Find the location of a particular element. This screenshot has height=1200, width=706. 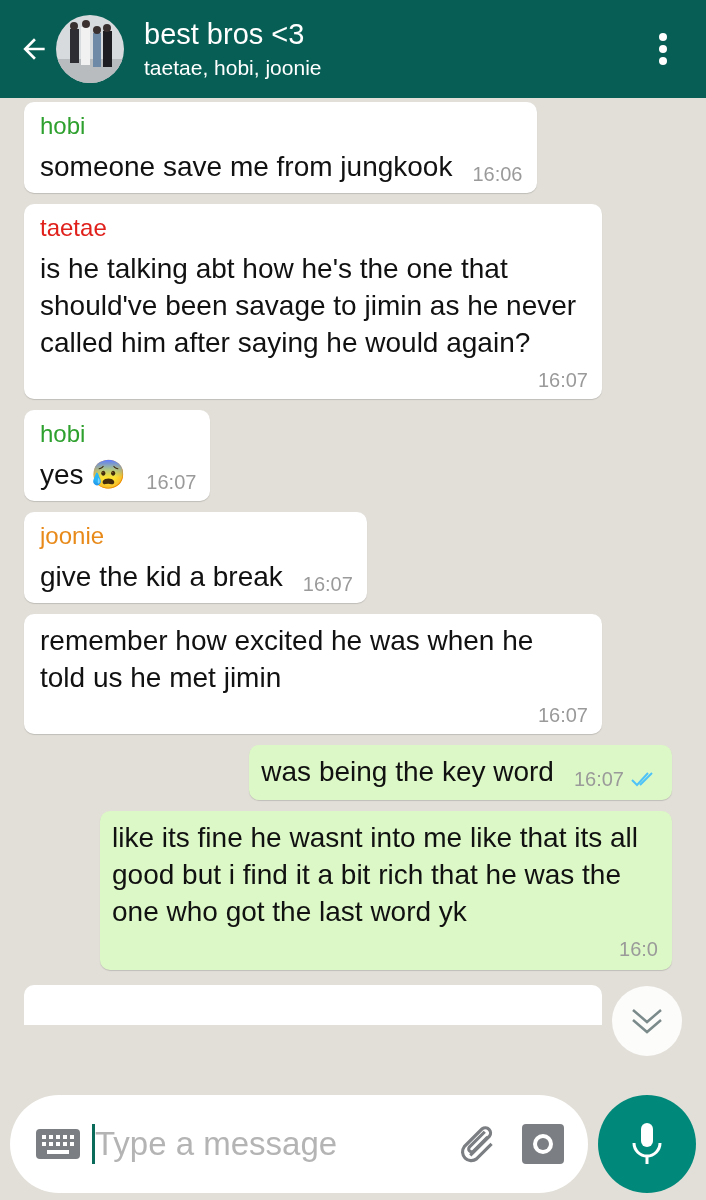

keyboard-icon is located at coordinates (58, 1144).